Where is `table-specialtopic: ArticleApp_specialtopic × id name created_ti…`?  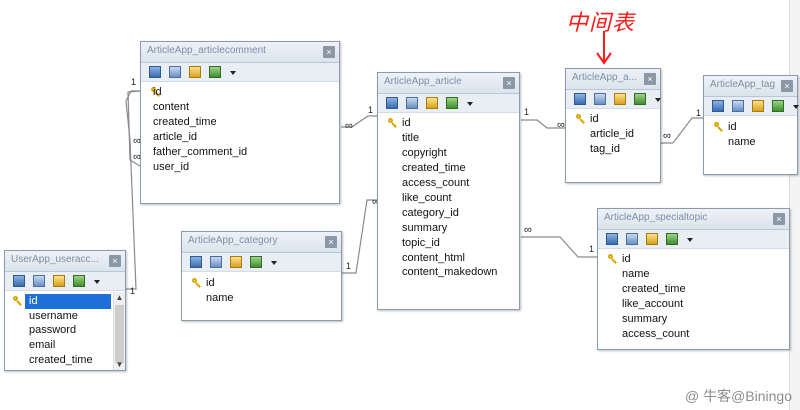
table-specialtopic: ArticleApp_specialtopic × id name created_ti… is located at coordinates (693, 279).